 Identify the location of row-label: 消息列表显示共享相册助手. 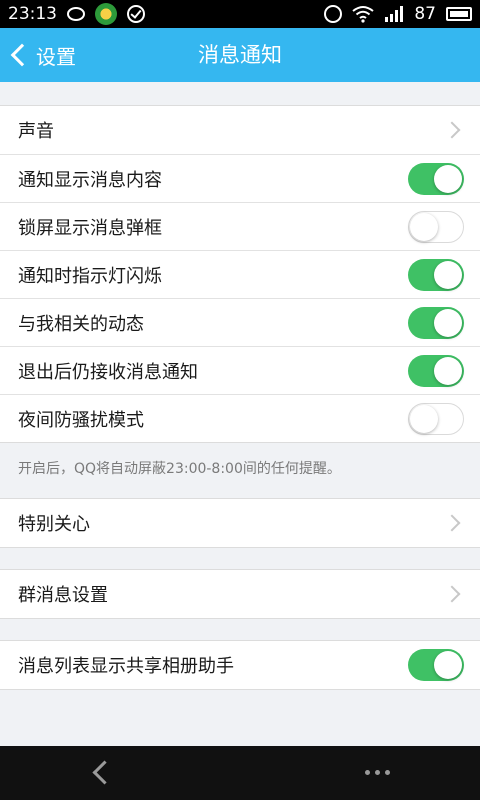
(126, 666).